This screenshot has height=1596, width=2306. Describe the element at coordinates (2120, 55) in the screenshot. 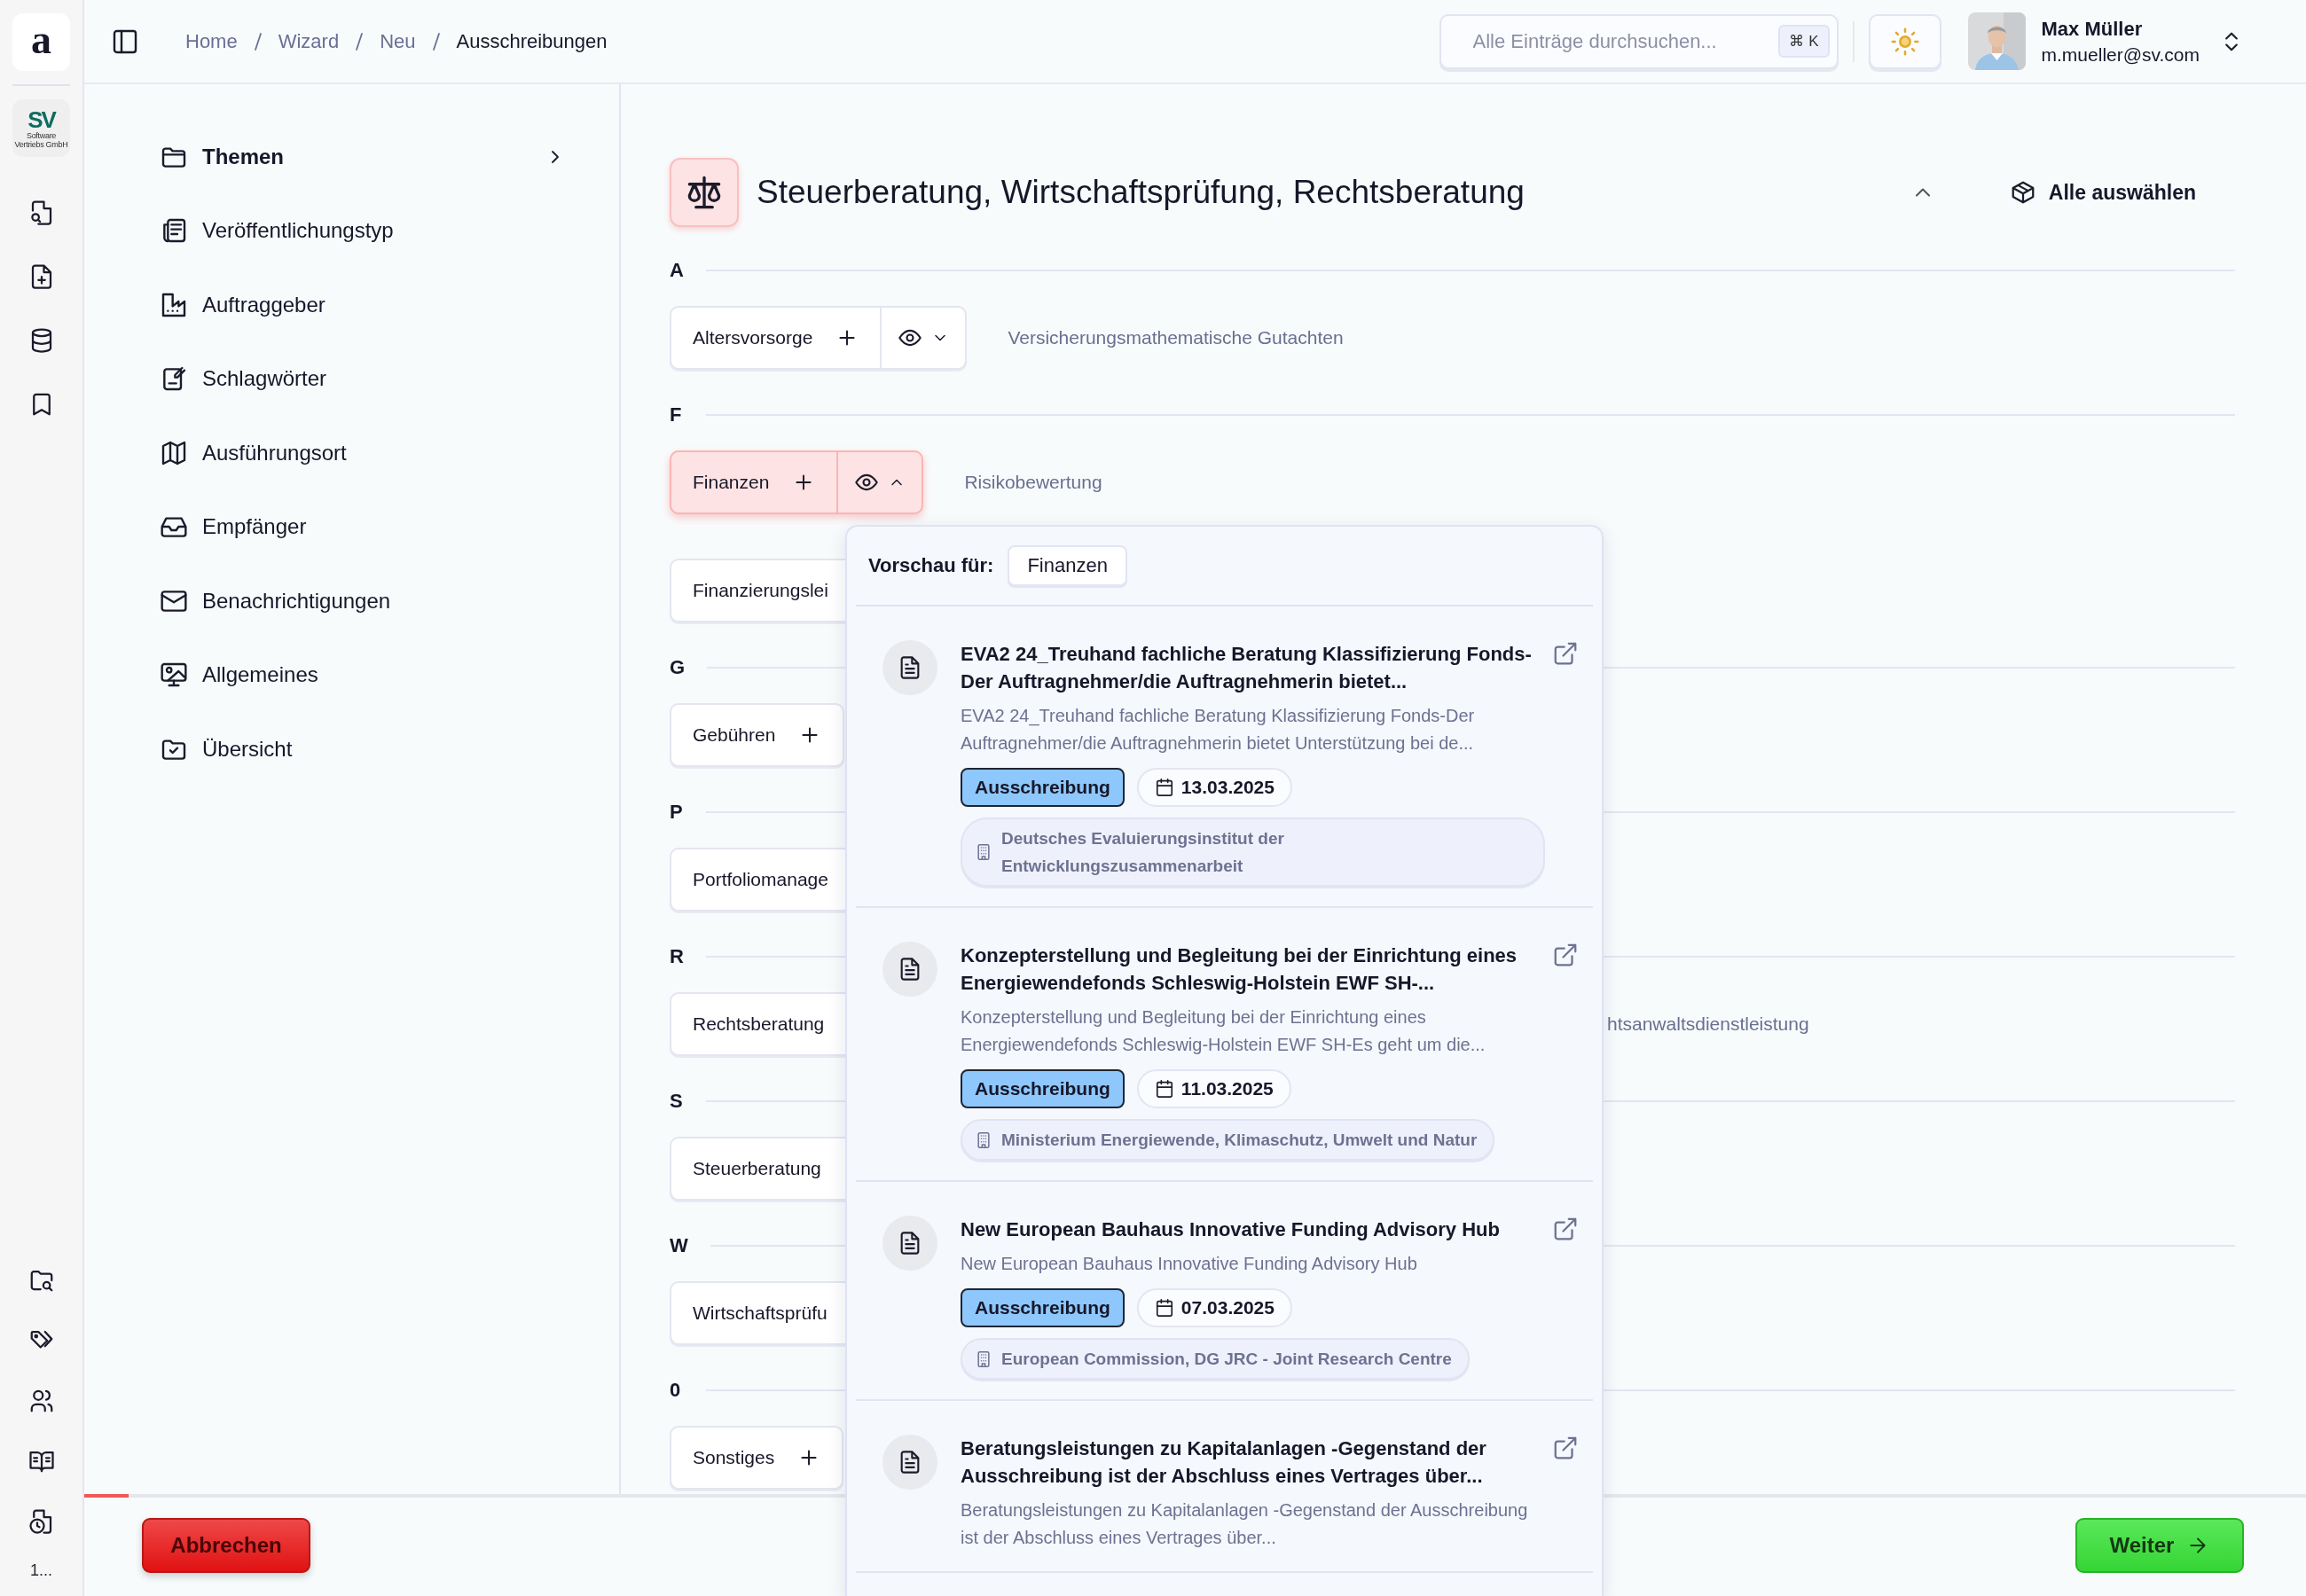

I see `user-email: m.mueller@sv.com` at that location.